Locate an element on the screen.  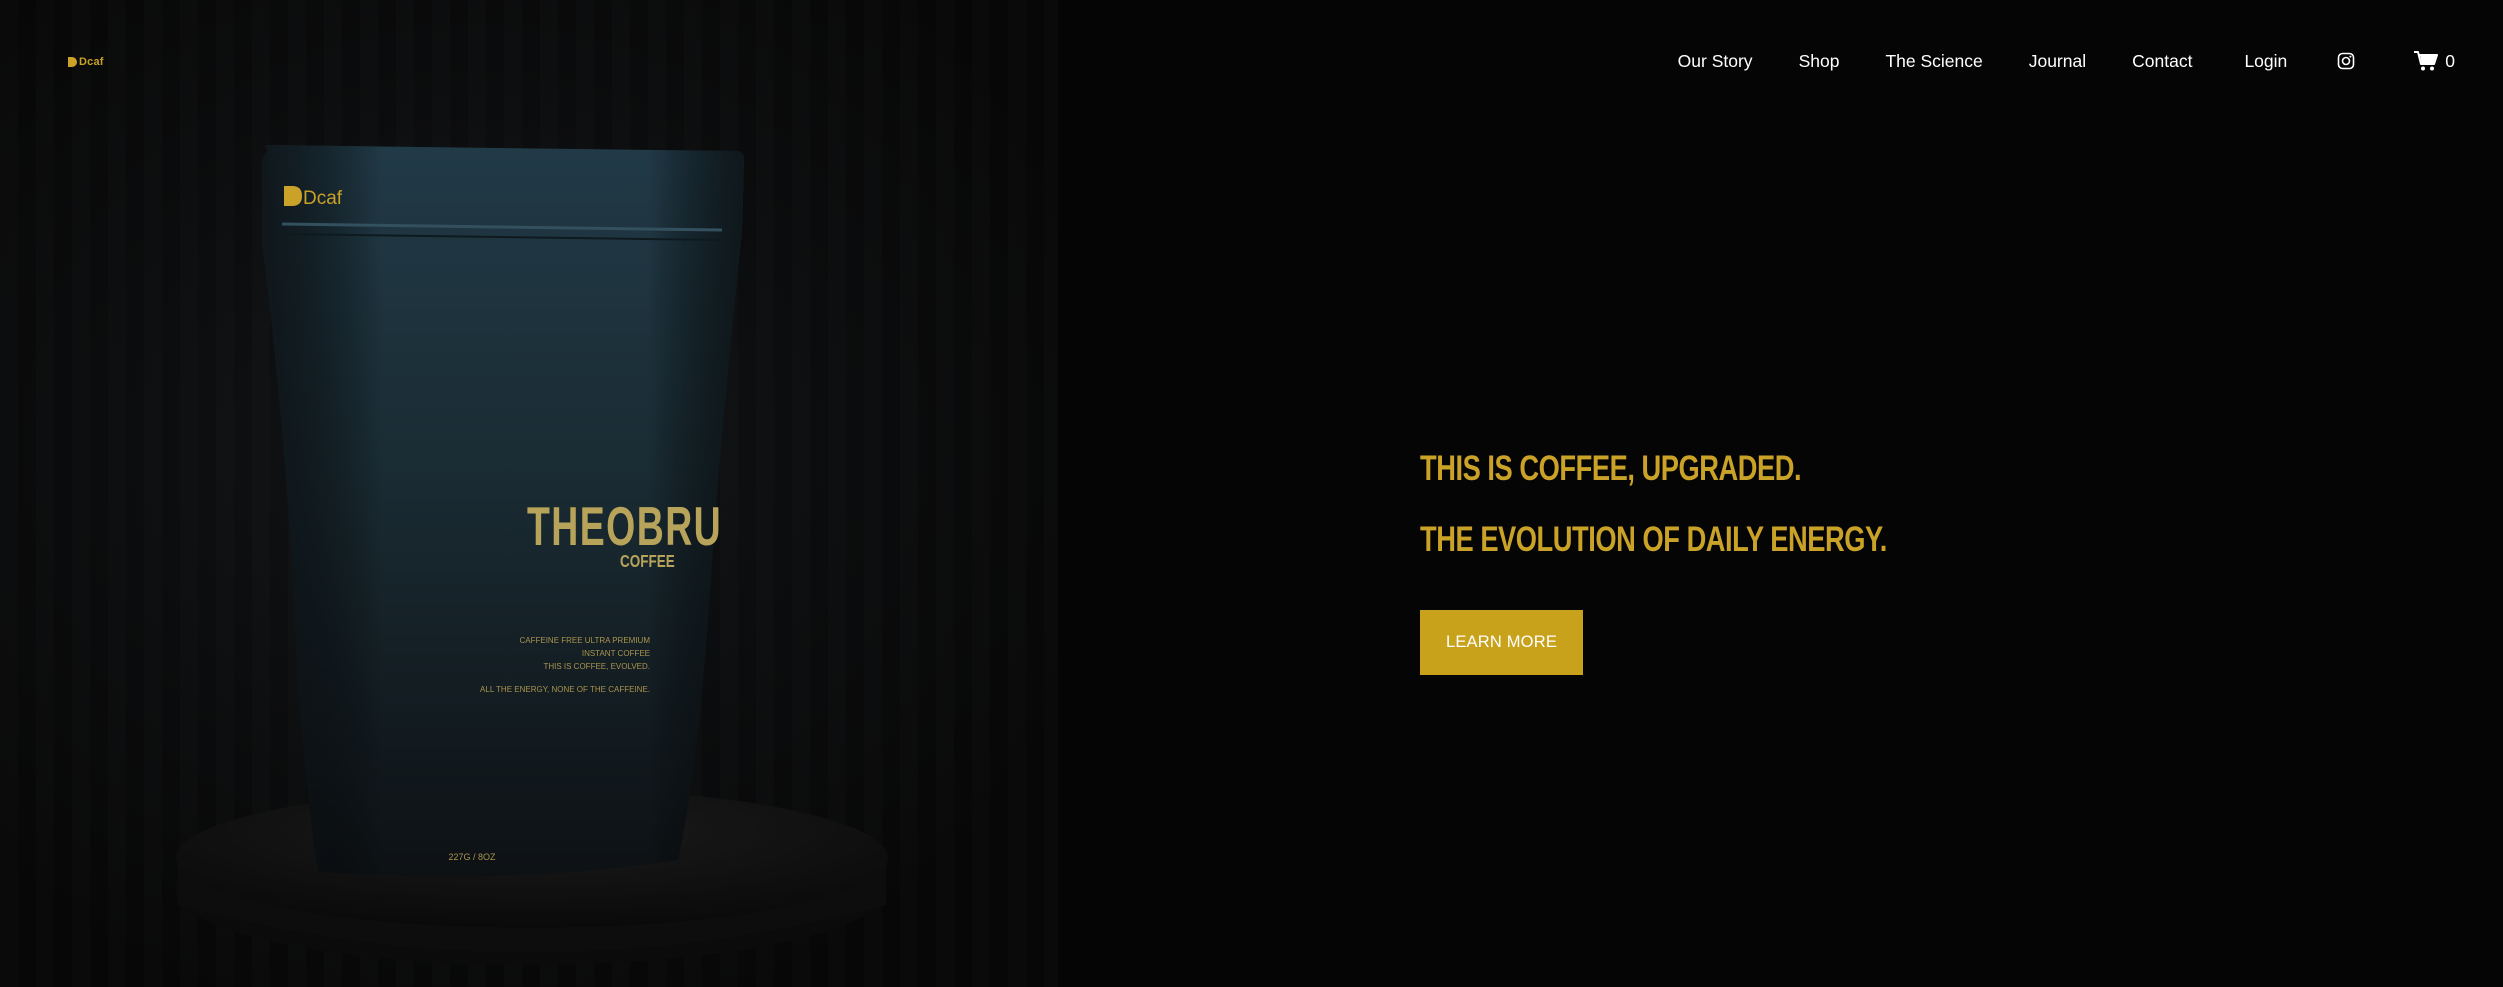
cart-button: 0 is located at coordinates (2434, 61).